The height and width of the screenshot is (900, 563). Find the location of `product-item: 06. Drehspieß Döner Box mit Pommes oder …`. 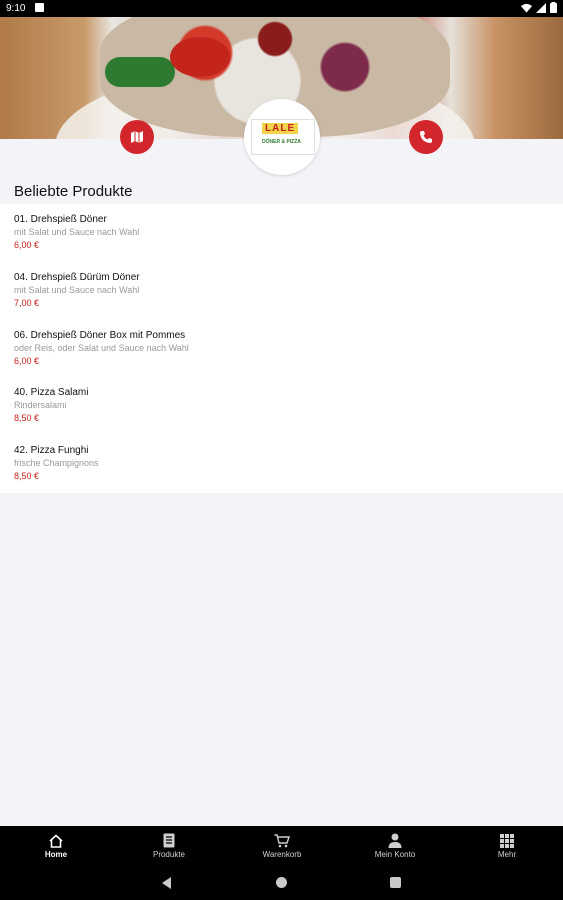

product-item: 06. Drehspieß Döner Box mit Pommes oder … is located at coordinates (274, 348).